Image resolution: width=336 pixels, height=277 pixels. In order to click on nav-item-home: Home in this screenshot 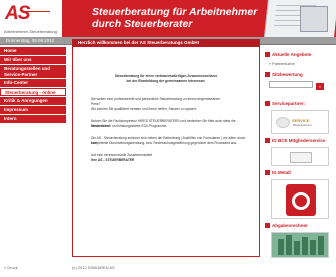, I will do `click(33, 51)`.